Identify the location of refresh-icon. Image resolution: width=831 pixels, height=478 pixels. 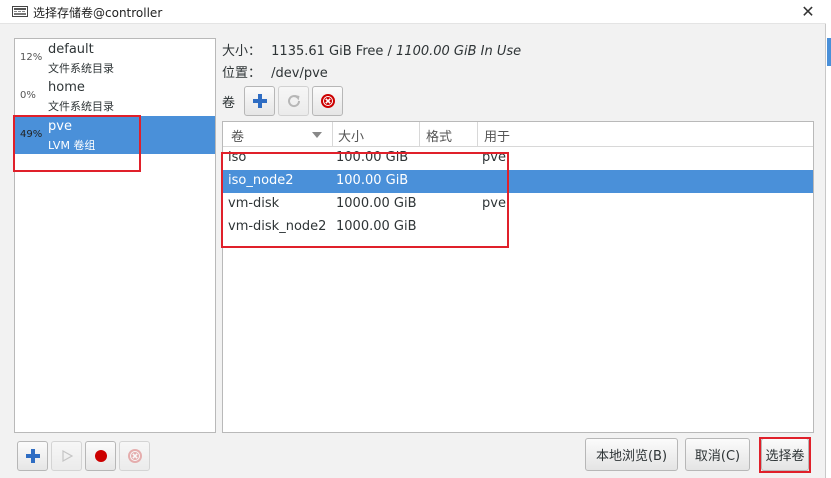
(293, 101).